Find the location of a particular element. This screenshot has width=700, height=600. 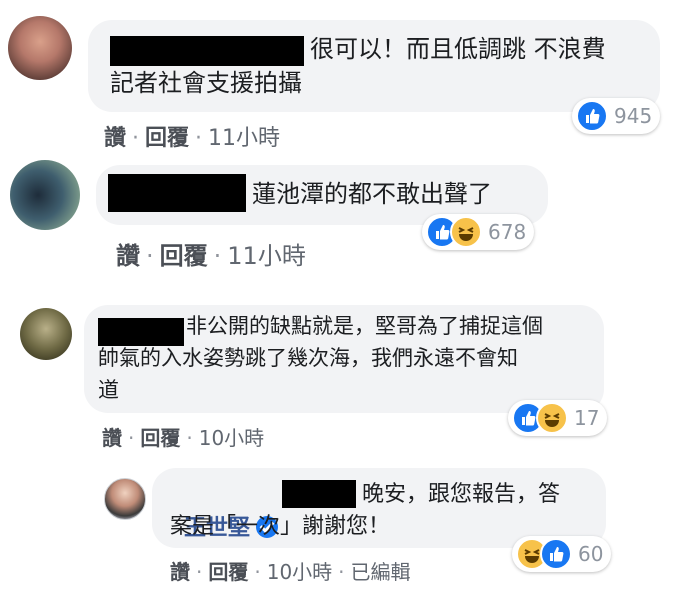

reply-actions: 讚 · 回覆 · 10小時 · 已編輯 is located at coordinates (290, 572).